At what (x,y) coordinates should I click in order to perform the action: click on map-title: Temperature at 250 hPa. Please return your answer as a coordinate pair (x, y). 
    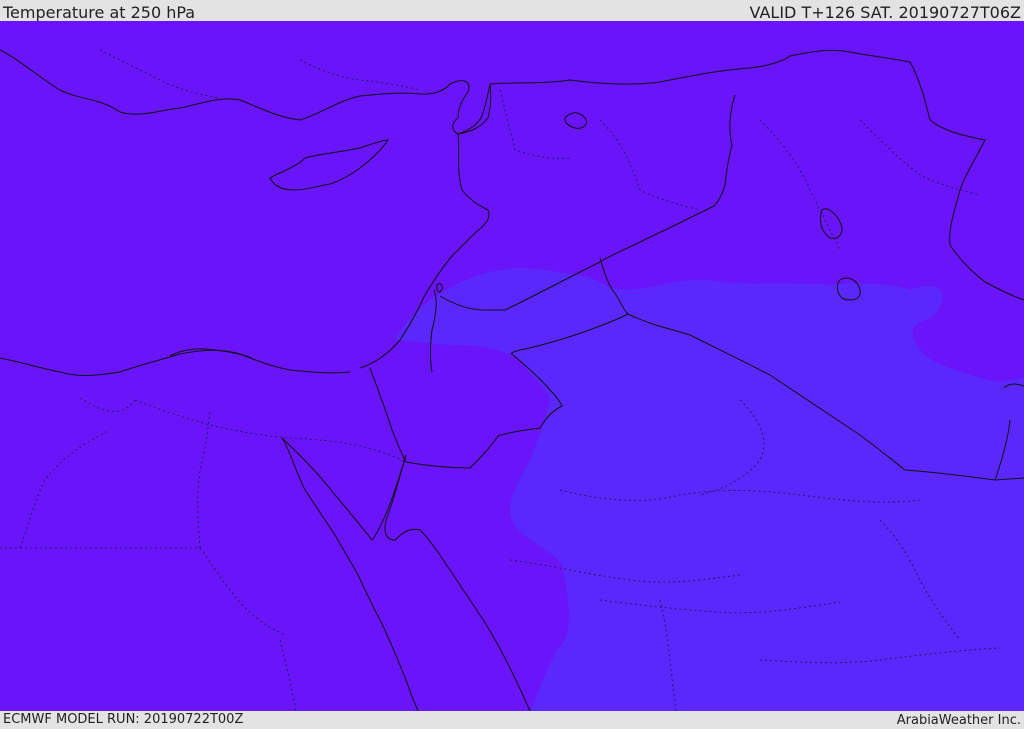
    Looking at the image, I should click on (99, 12).